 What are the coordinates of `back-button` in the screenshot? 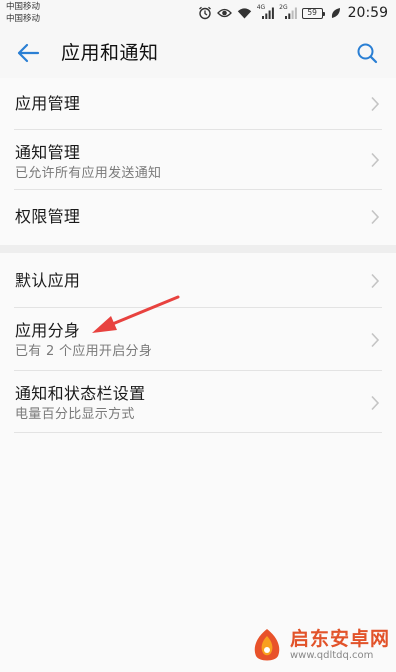 It's located at (28, 53).